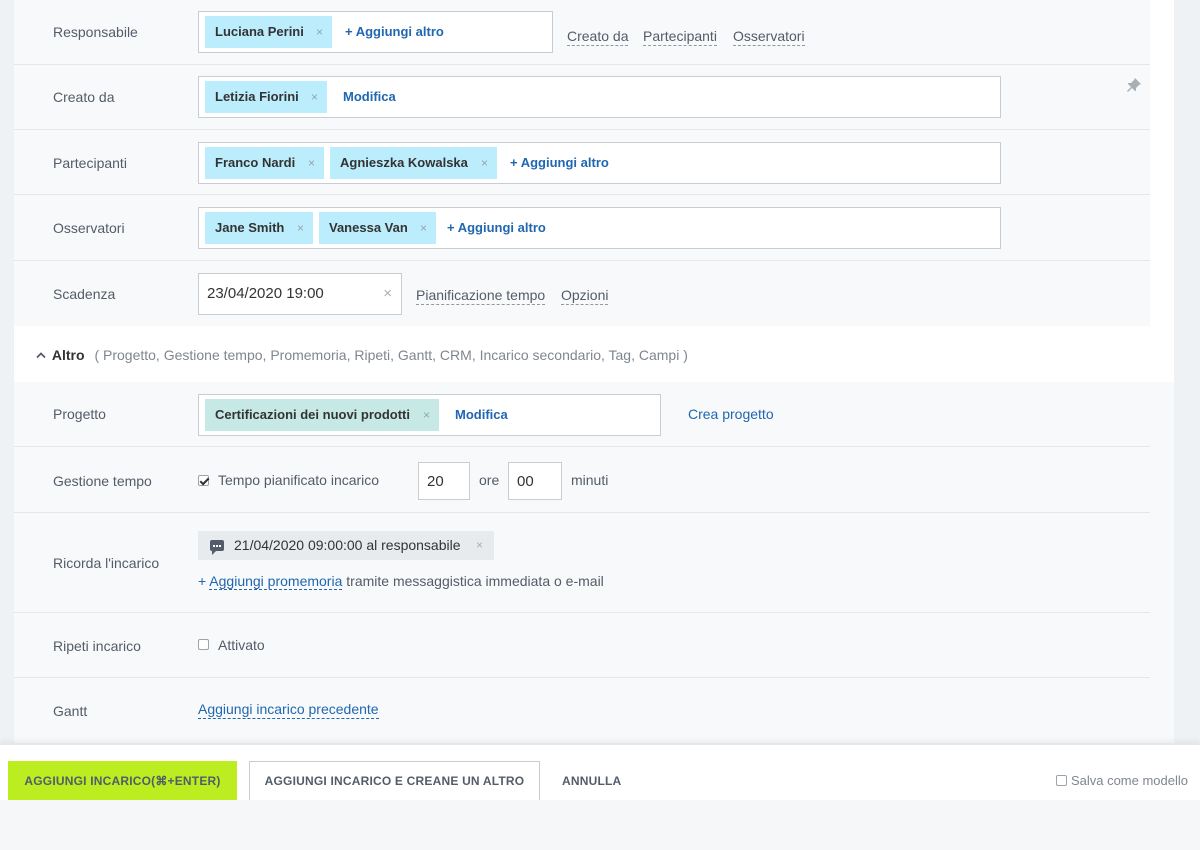 Image resolution: width=1200 pixels, height=850 pixels. I want to click on tag-creato-da: Letizia Fiorini ×, so click(266, 97).